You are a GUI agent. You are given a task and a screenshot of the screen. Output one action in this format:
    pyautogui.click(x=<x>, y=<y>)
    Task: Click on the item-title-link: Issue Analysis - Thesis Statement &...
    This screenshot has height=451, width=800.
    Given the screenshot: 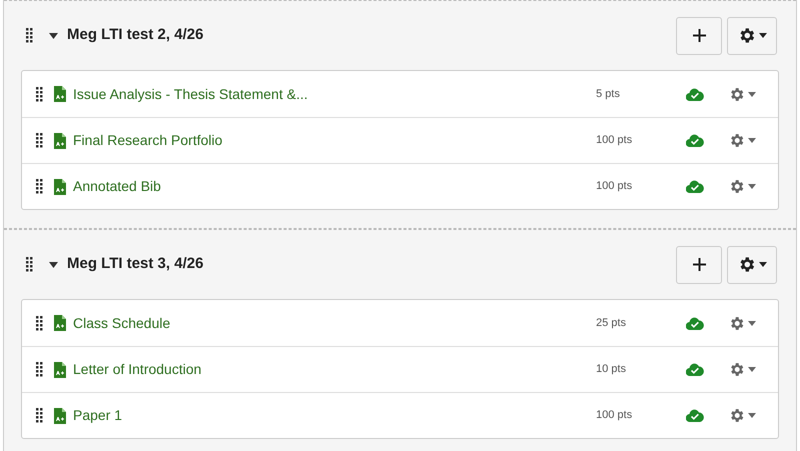 What is the action you would take?
    pyautogui.click(x=190, y=94)
    